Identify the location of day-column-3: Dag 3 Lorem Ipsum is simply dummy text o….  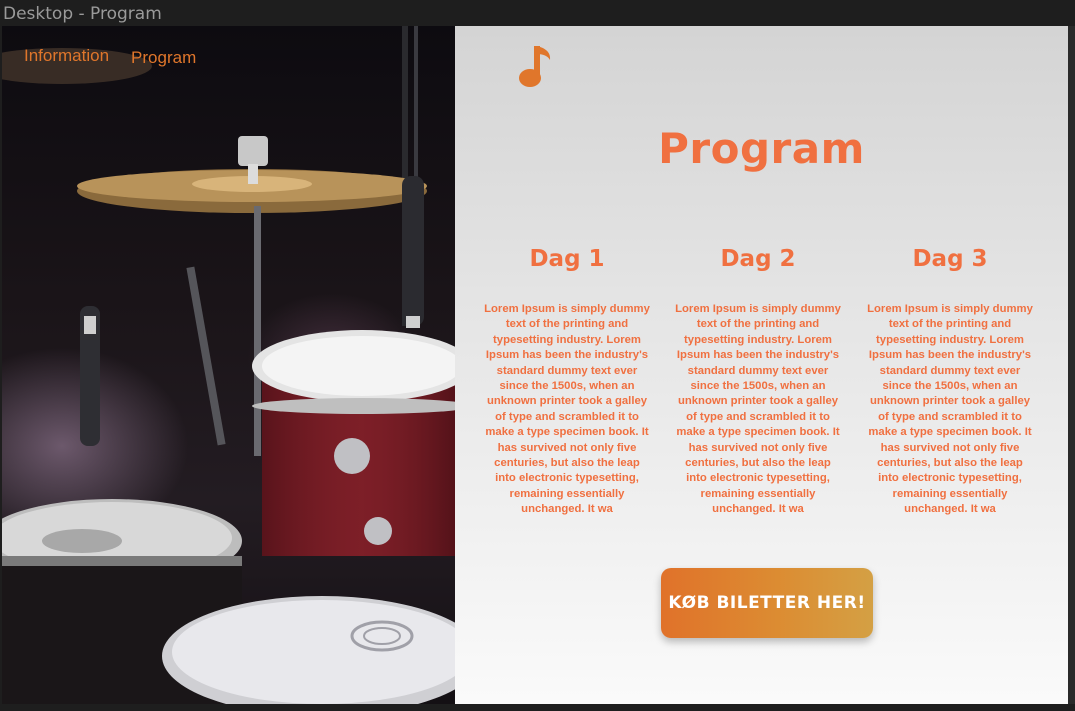
(950, 382).